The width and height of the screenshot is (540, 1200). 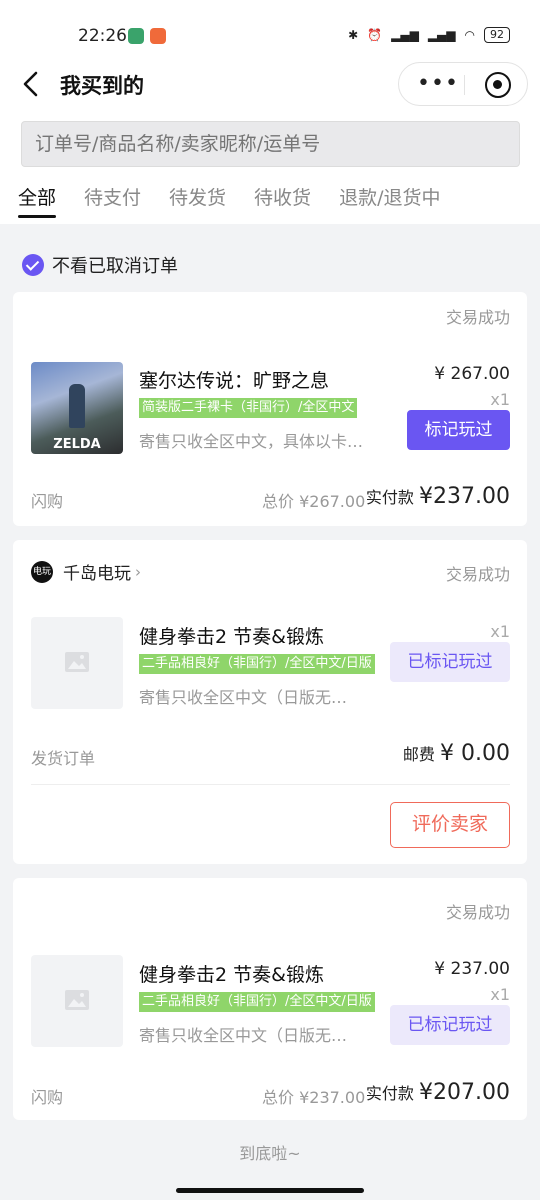 I want to click on status-bar: 22:26 ✱ ⏰ ▂▄▆ ▂▄▆ ◠ 92, so click(x=270, y=28).